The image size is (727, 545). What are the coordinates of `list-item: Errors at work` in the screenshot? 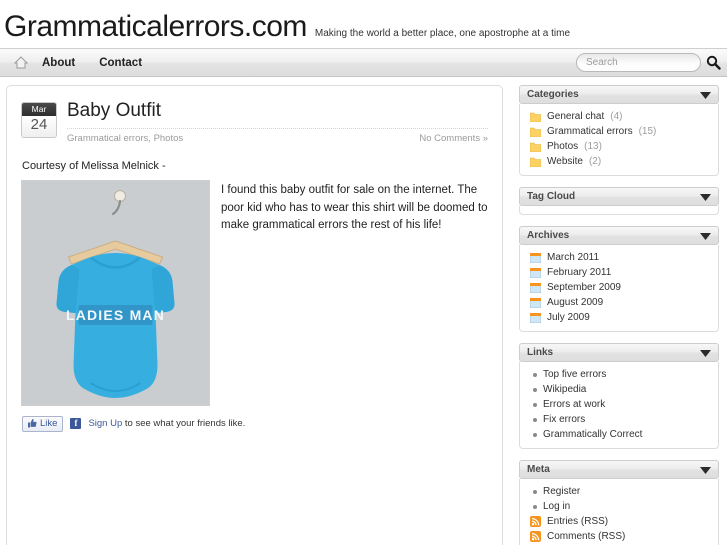 It's located at (619, 404).